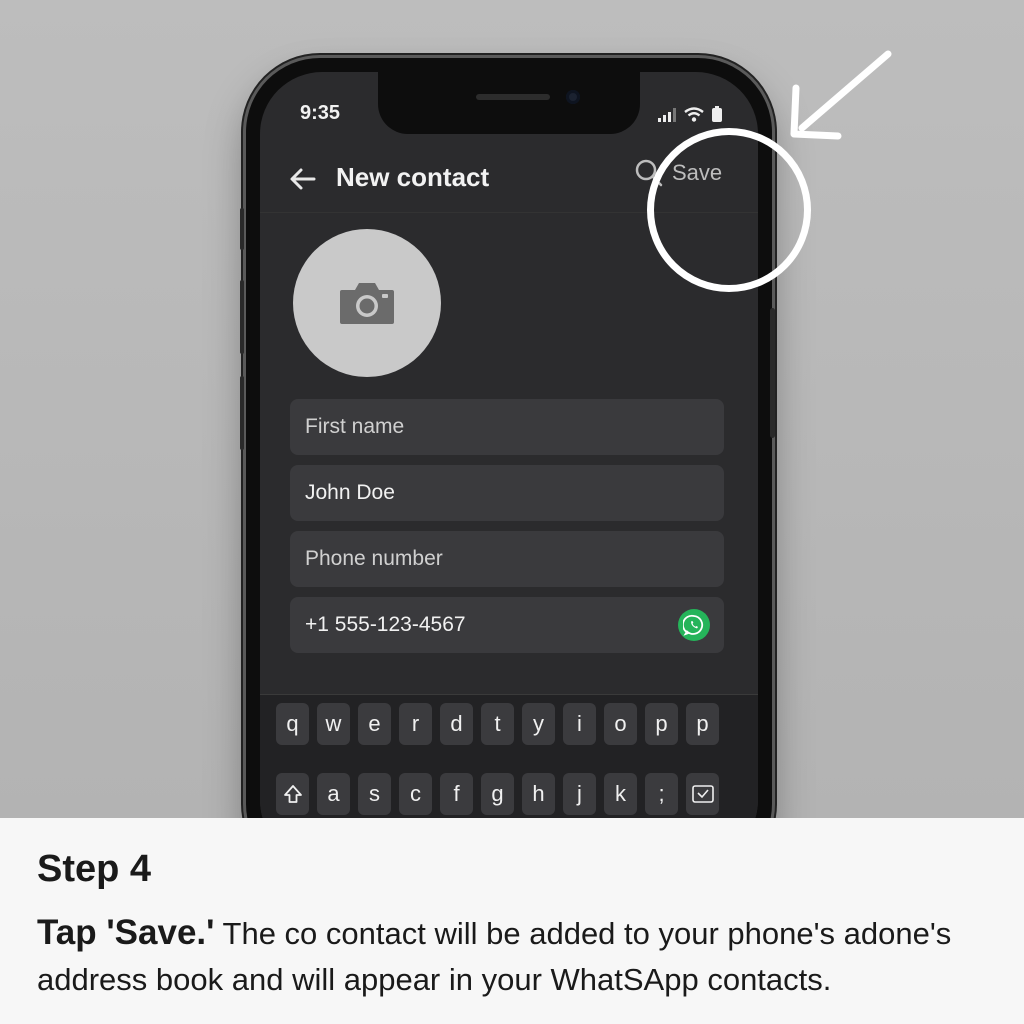 The width and height of the screenshot is (1024, 1024). I want to click on whatsapp-icon, so click(694, 625).